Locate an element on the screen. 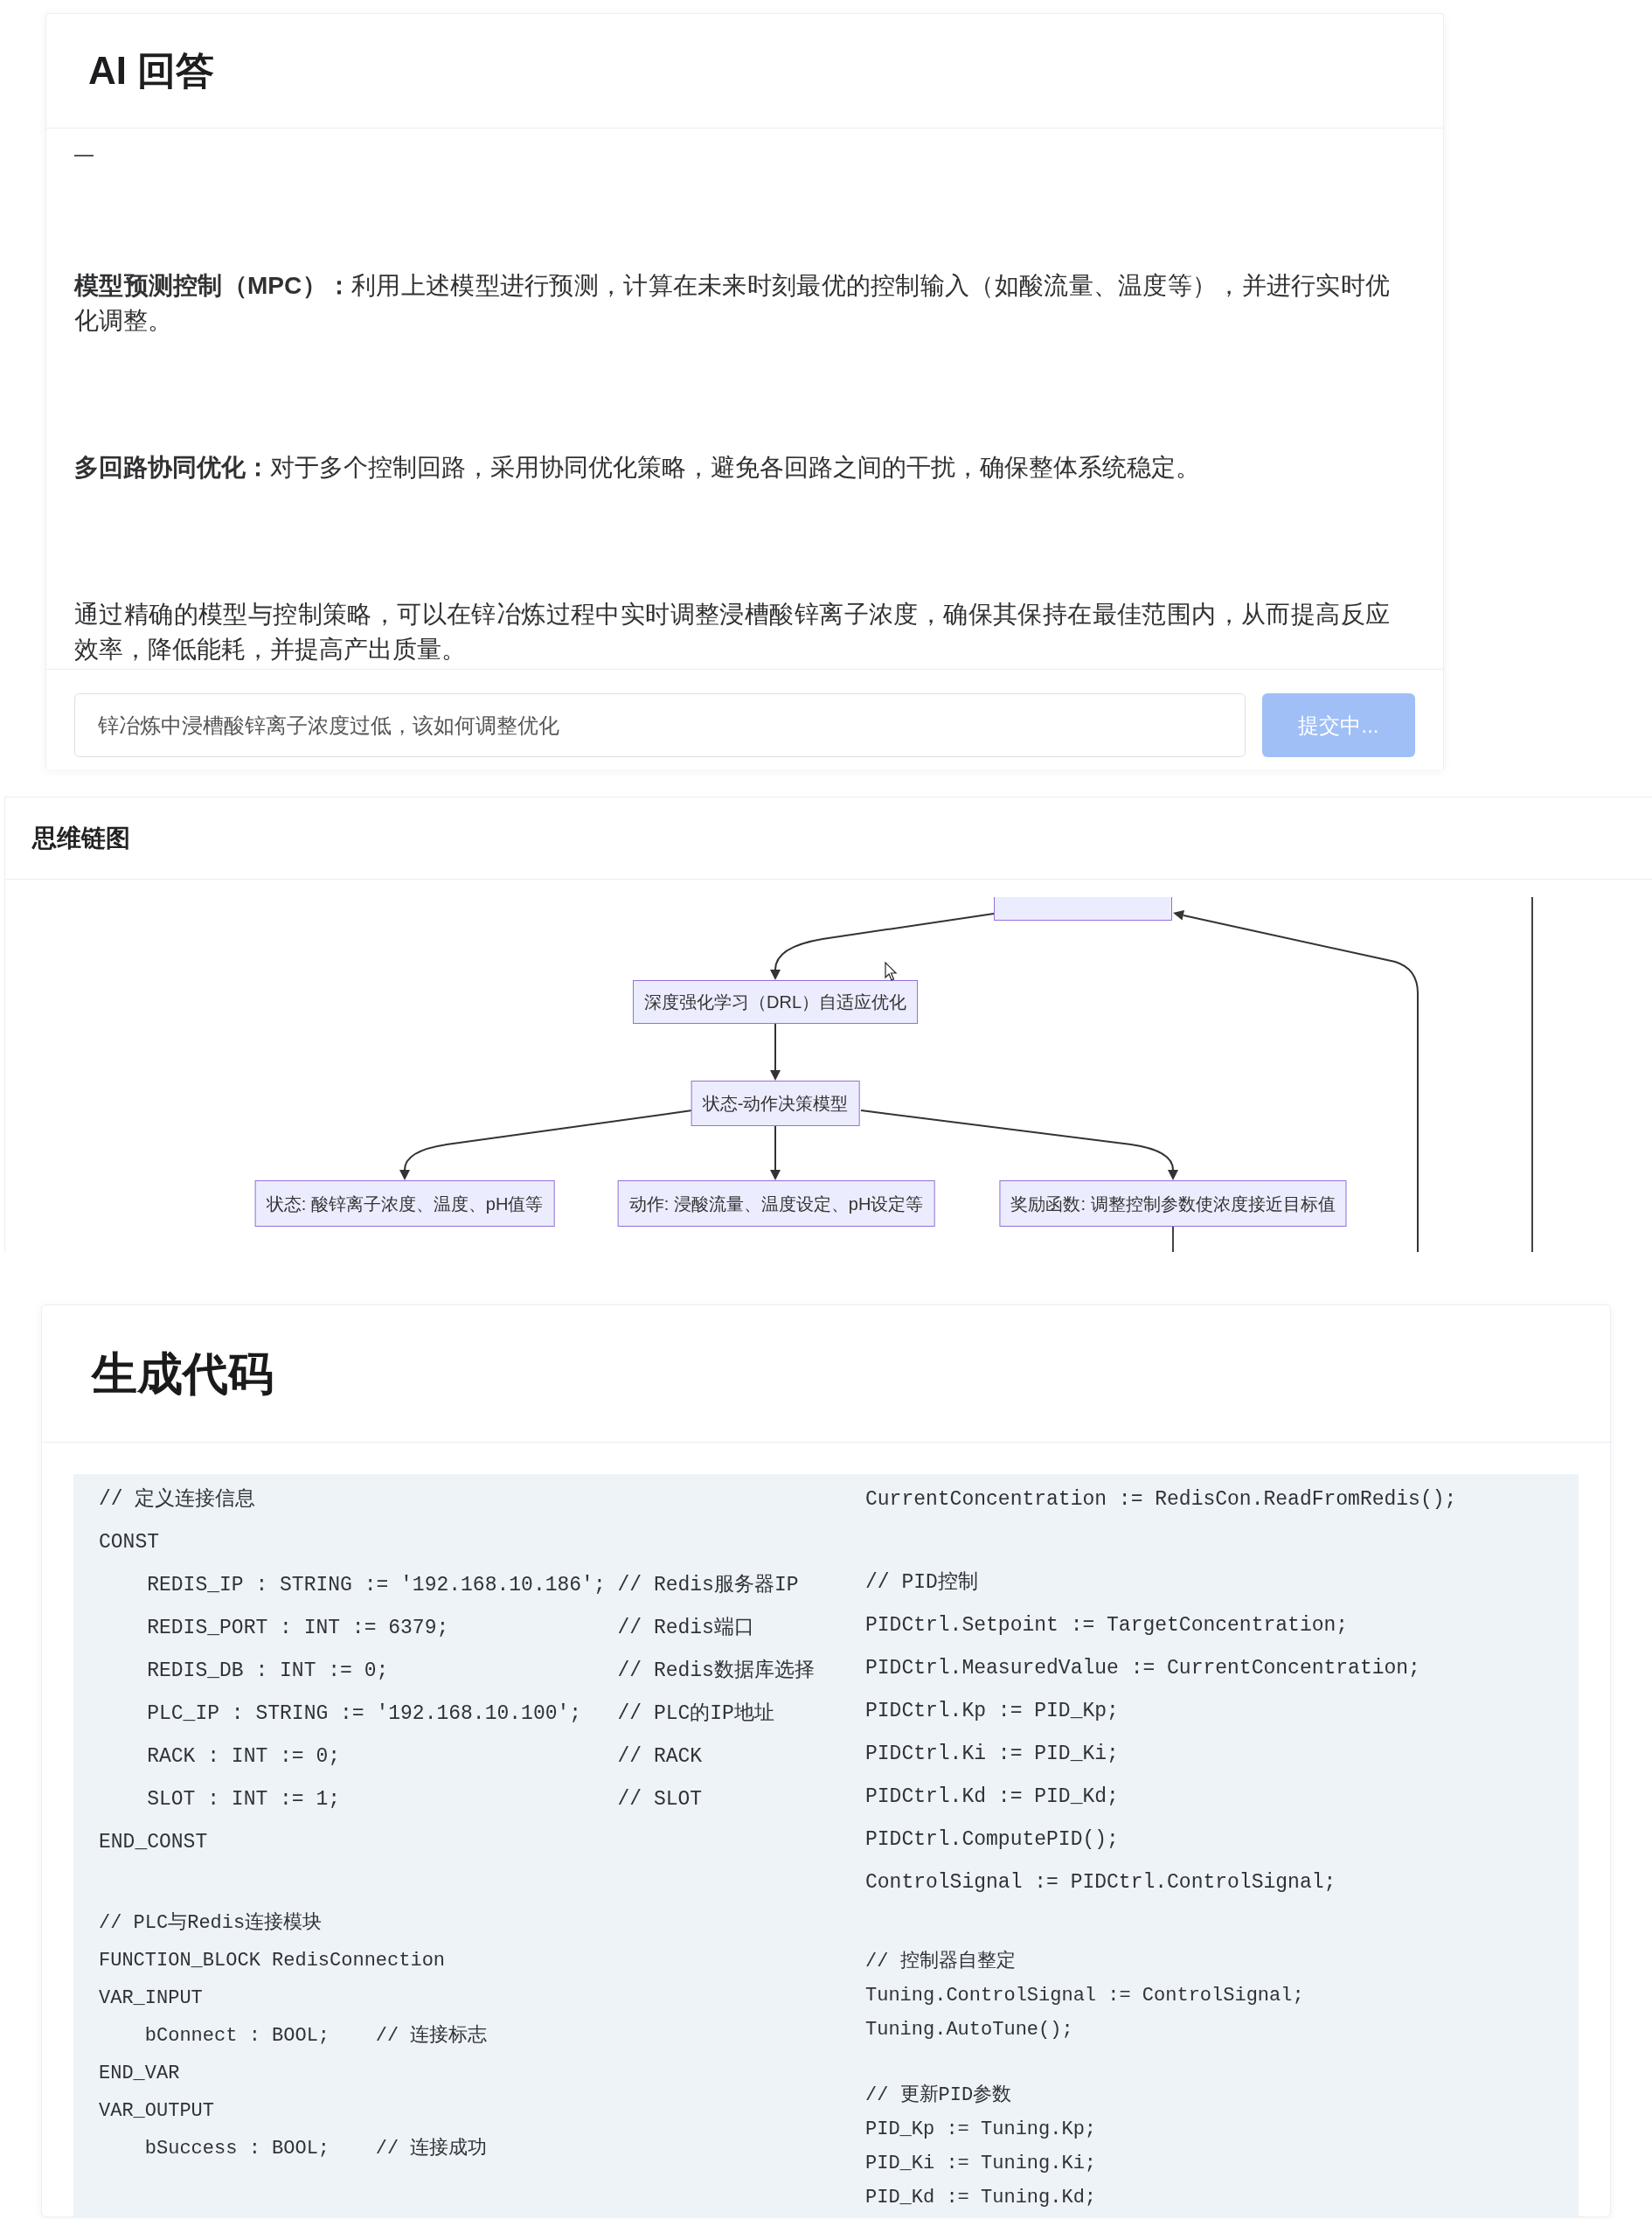  code-line: PID_Kp := Tuning.Kp; is located at coordinates (982, 2130).